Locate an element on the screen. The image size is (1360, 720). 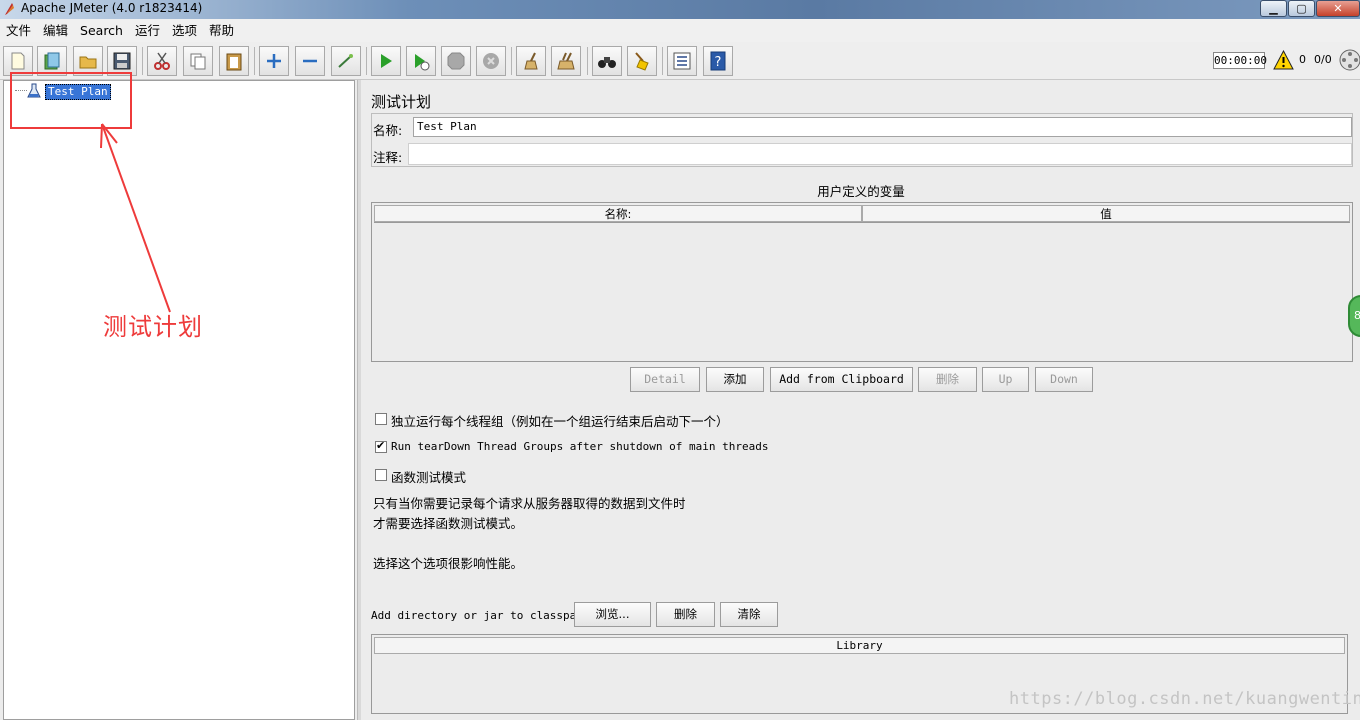
start-no-pauses-button is located at coordinates (421, 61).